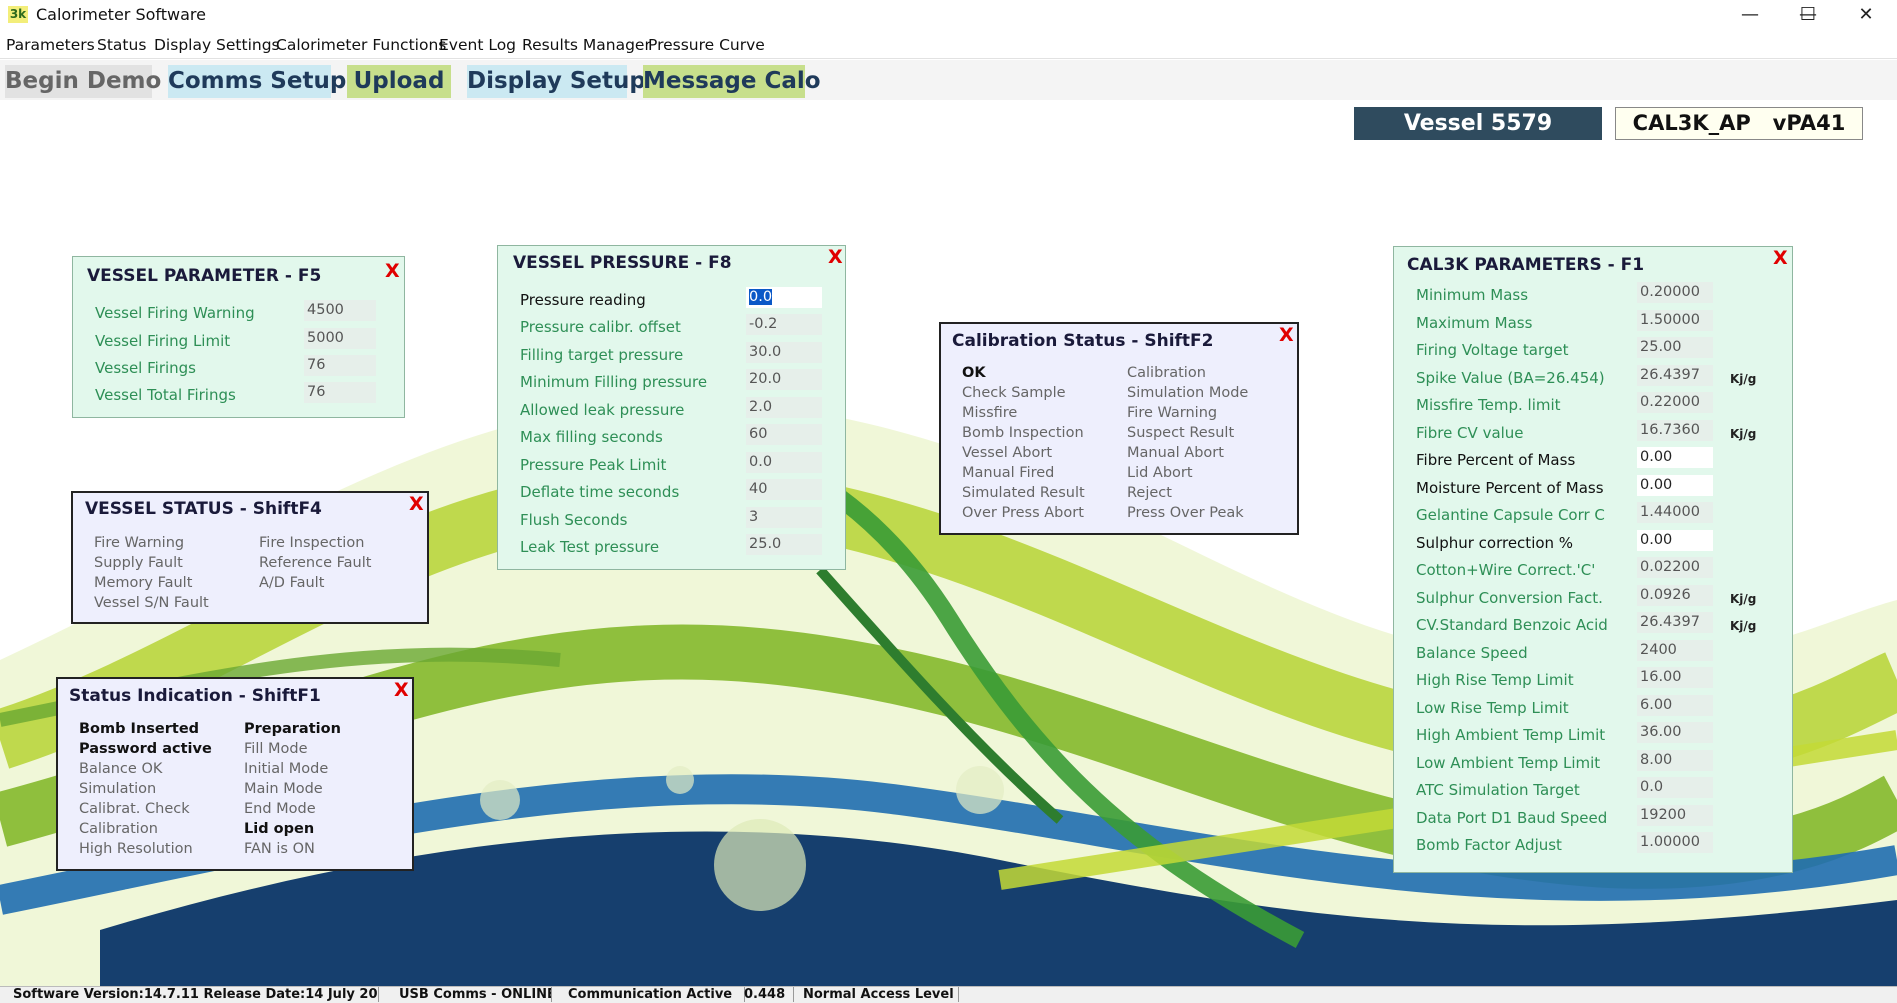 Image resolution: width=1897 pixels, height=1003 pixels. Describe the element at coordinates (1488, 405) in the screenshot. I see `cal3k-parameter-label: Missfire Temp. limit` at that location.